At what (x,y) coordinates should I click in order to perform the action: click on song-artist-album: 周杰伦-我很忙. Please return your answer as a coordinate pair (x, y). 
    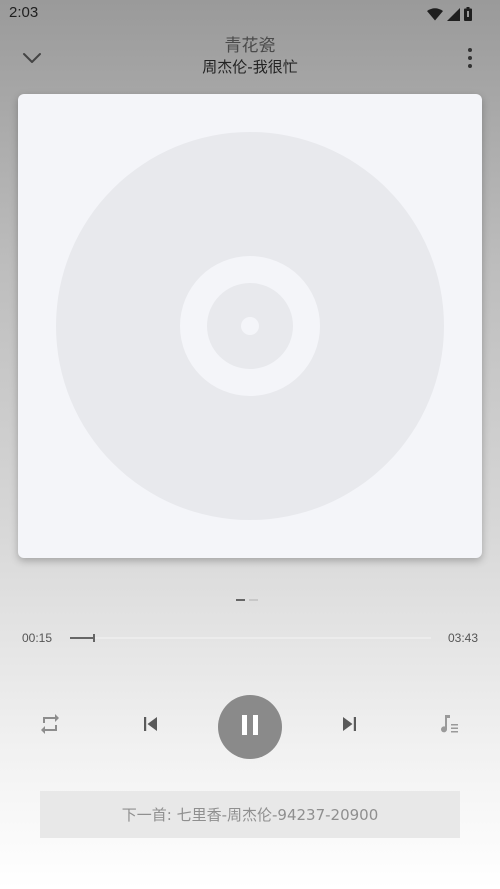
    Looking at the image, I should click on (250, 67).